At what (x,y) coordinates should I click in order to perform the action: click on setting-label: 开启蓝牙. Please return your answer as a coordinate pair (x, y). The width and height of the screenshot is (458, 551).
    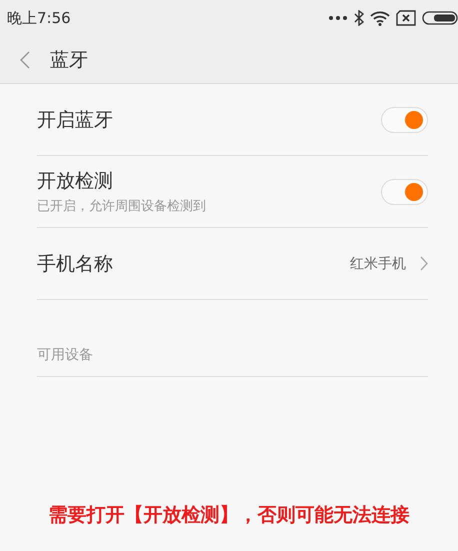
    Looking at the image, I should click on (75, 120).